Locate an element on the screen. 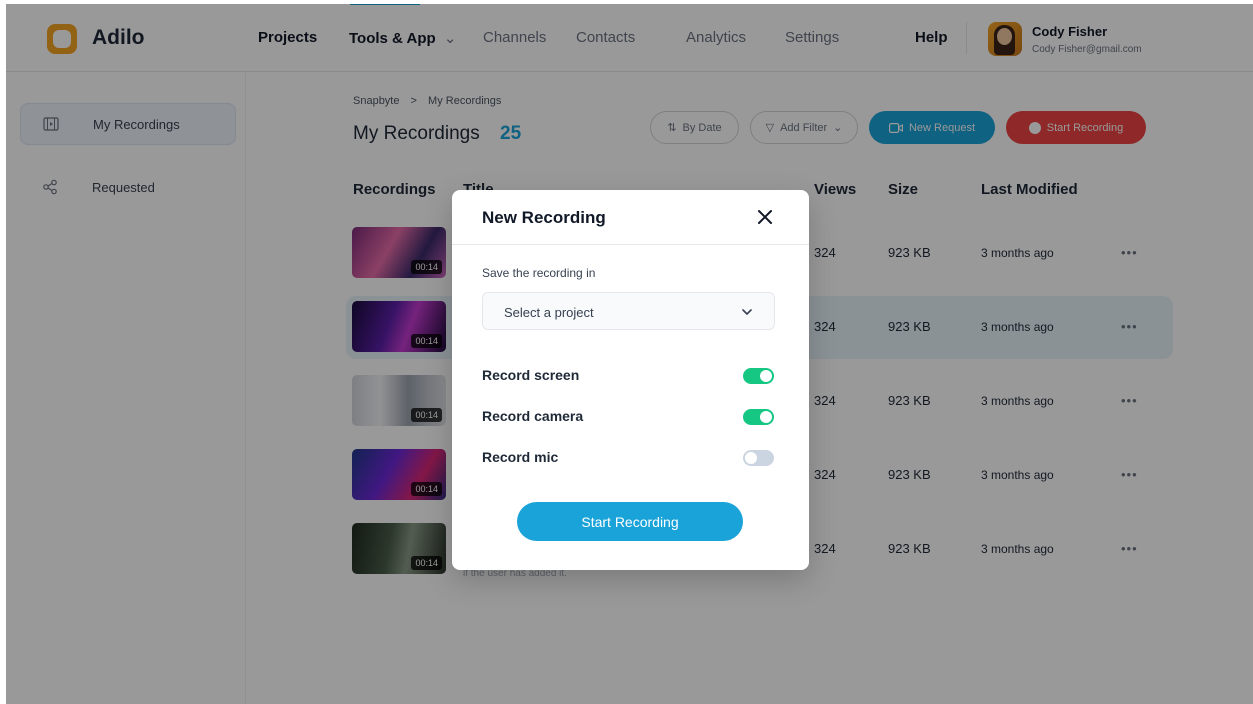  record-screen-toggle is located at coordinates (758, 376).